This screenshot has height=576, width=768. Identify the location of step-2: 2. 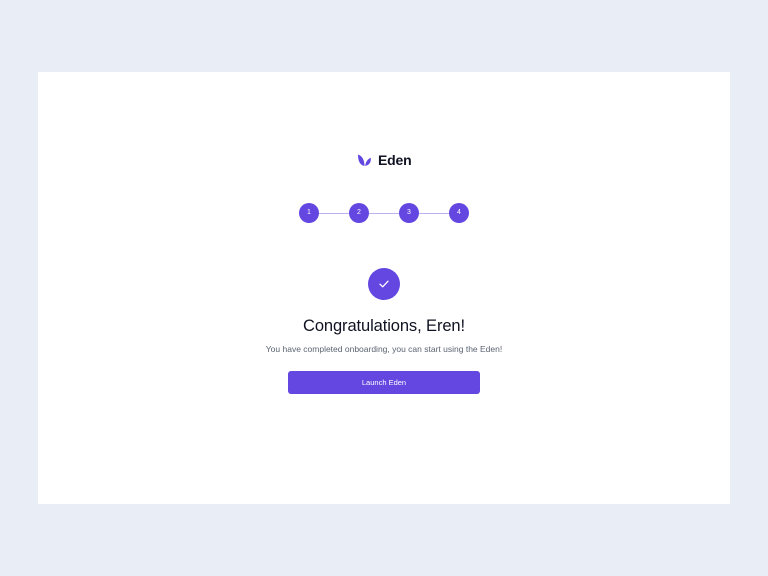
(359, 213).